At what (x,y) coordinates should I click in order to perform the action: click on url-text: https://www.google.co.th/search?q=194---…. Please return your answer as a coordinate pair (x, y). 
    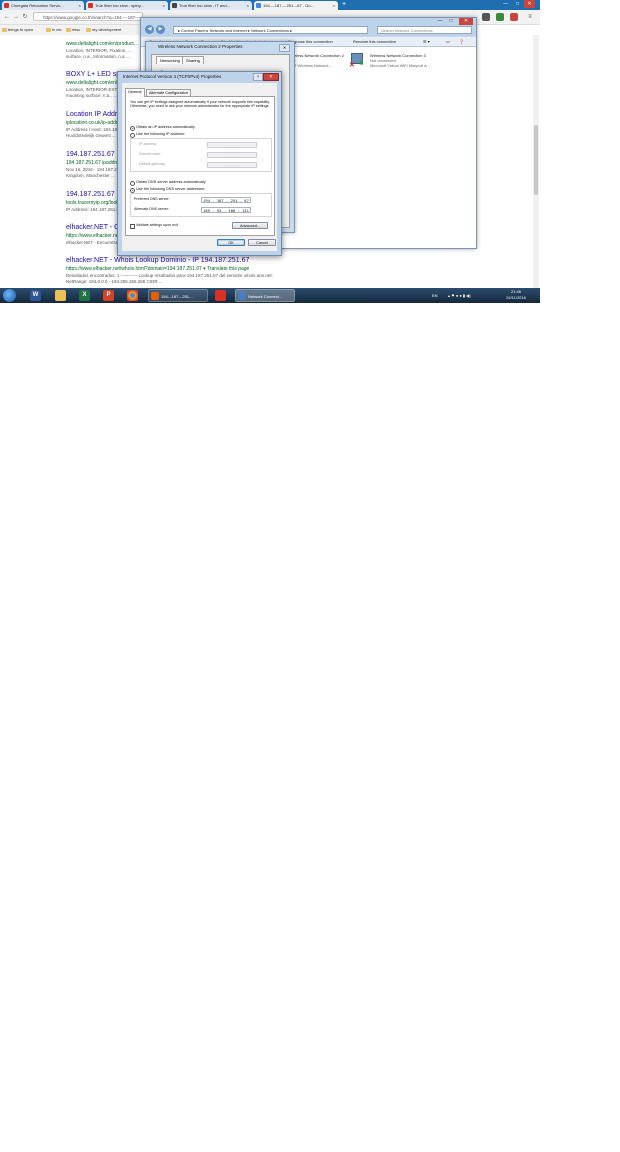
    Looking at the image, I should click on (92, 17).